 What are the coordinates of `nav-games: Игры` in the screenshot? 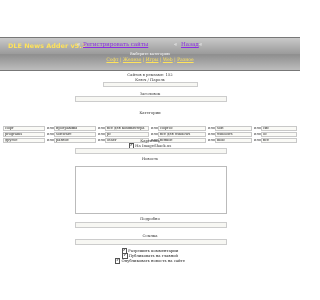 It's located at (152, 60).